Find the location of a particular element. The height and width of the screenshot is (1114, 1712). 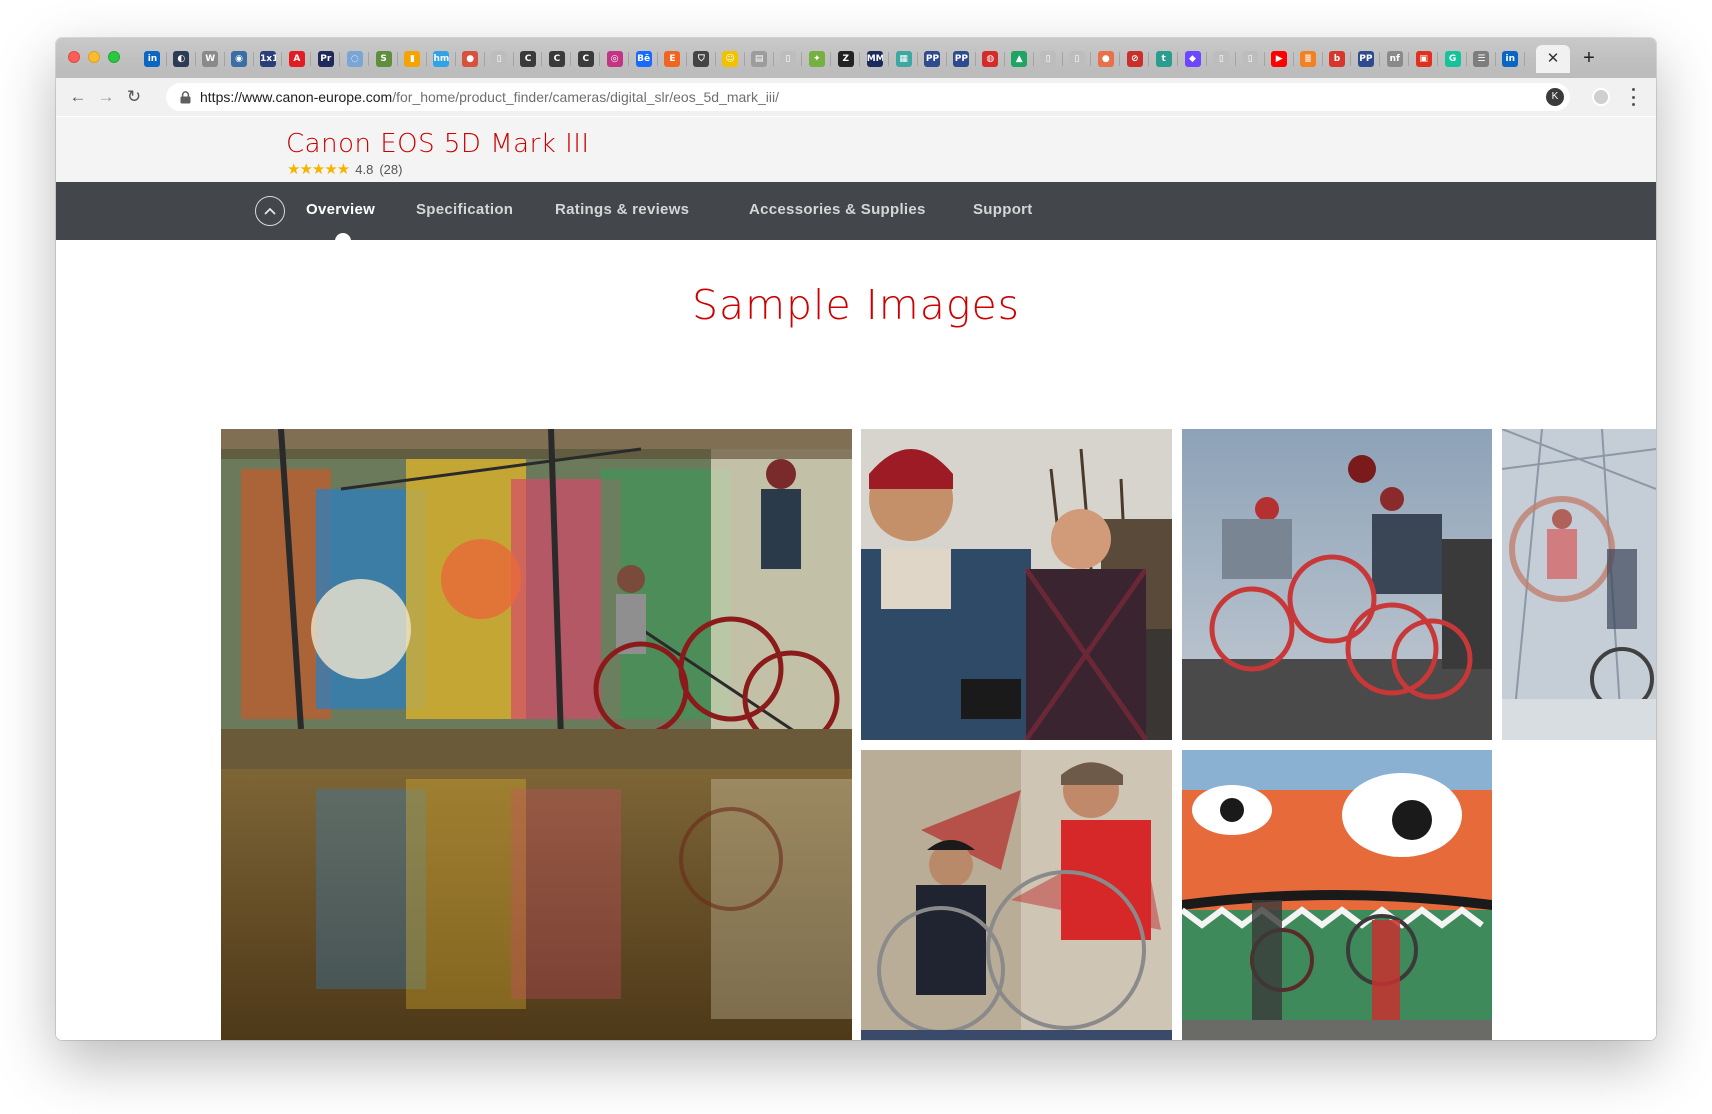

drive-icon: ▲ is located at coordinates (1019, 59).